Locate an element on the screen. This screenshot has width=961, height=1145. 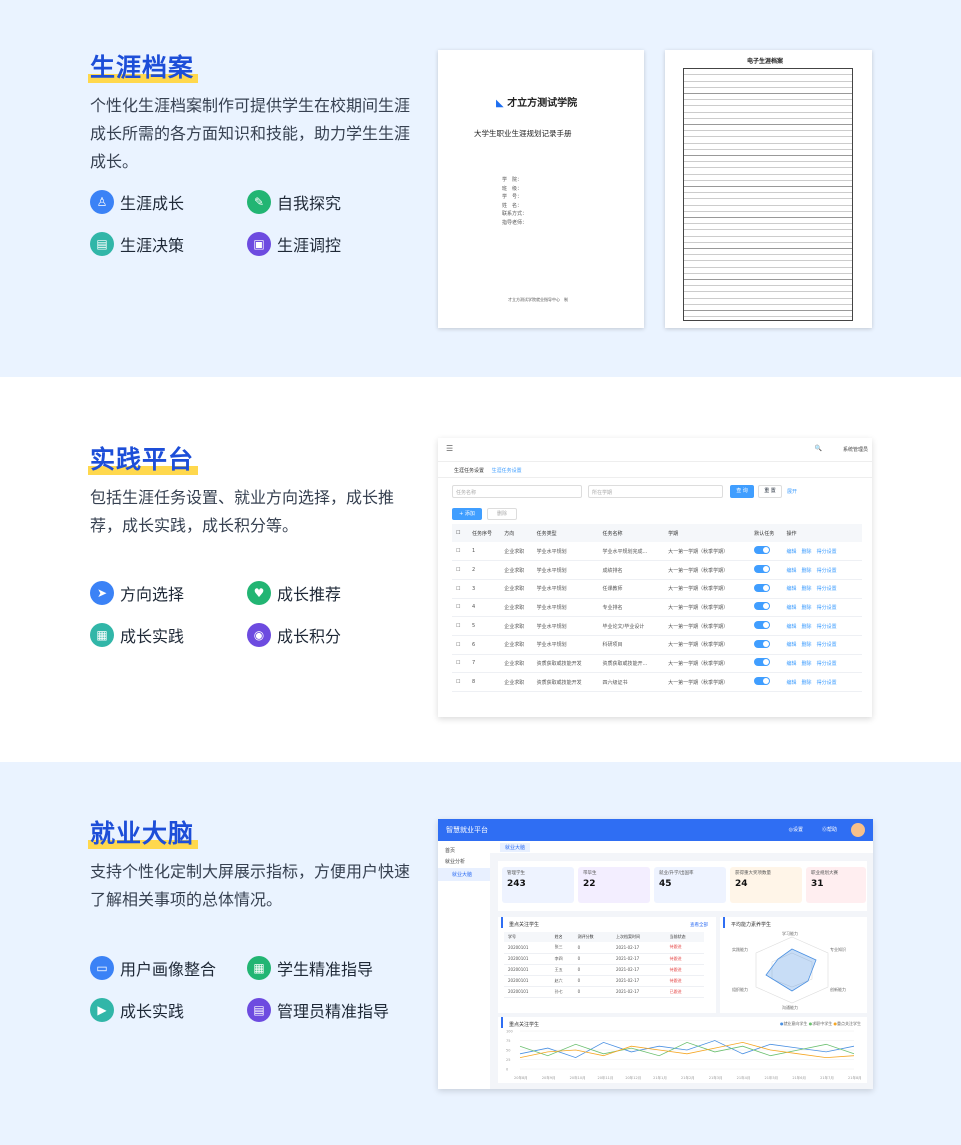
menu-icon: ☰ is located at coordinates (449, 448).